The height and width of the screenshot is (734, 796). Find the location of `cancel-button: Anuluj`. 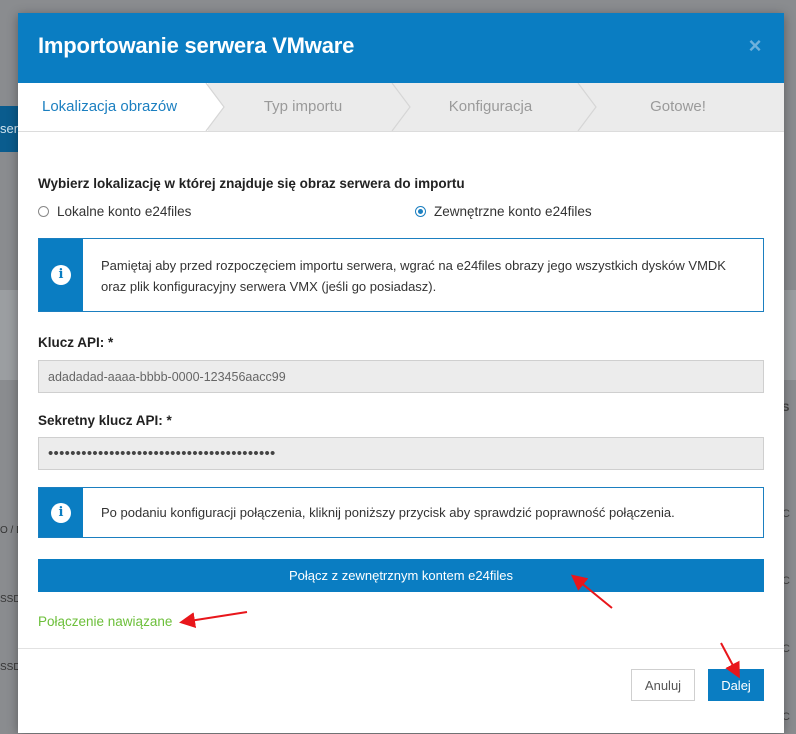

cancel-button: Anuluj is located at coordinates (663, 685).